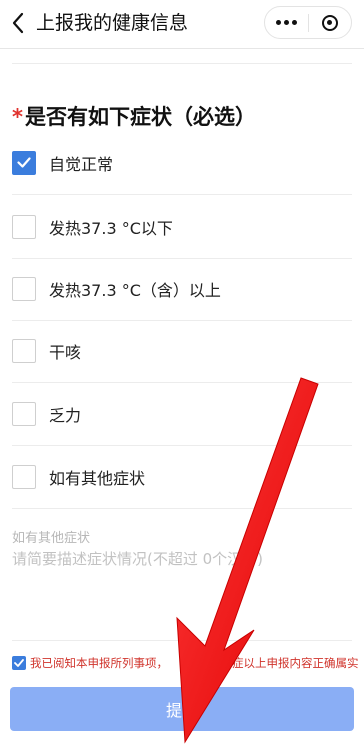 This screenshot has width=364, height=745. I want to click on option-dry-cough: 干咳, so click(182, 351).